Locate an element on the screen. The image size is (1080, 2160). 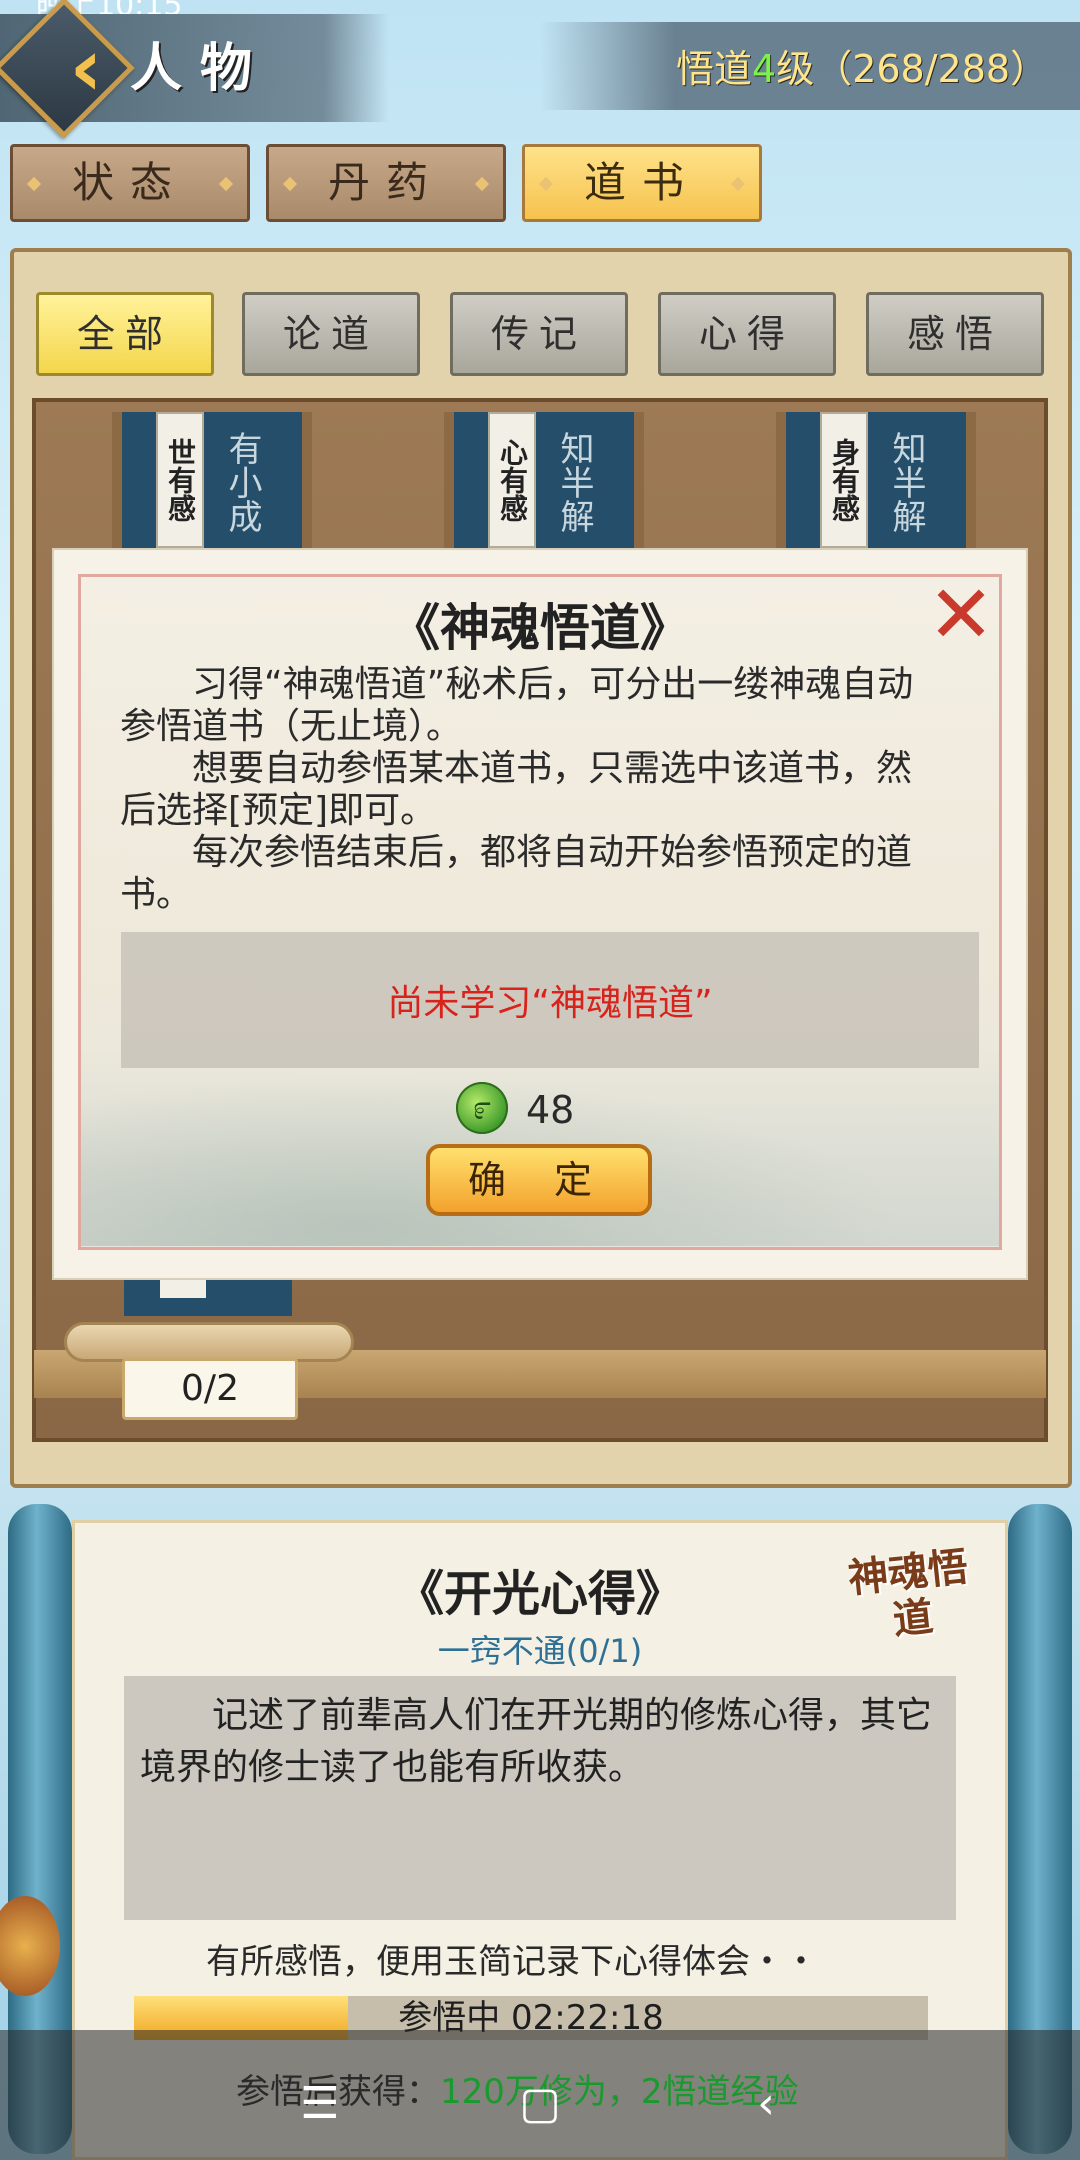
book-item: 身有感 知半解 is located at coordinates (876, 482).